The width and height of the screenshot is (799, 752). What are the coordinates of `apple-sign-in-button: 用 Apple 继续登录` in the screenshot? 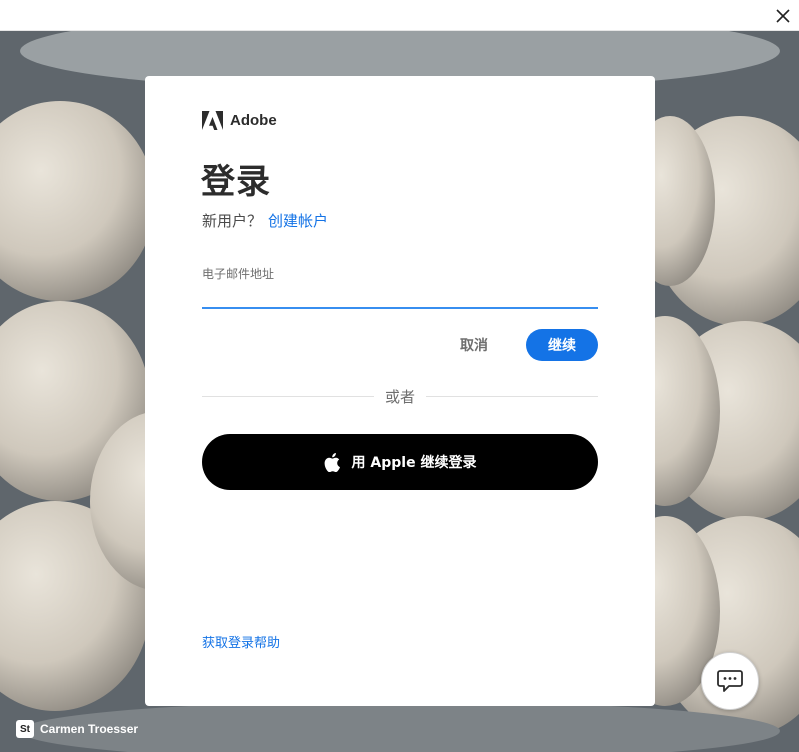 It's located at (400, 462).